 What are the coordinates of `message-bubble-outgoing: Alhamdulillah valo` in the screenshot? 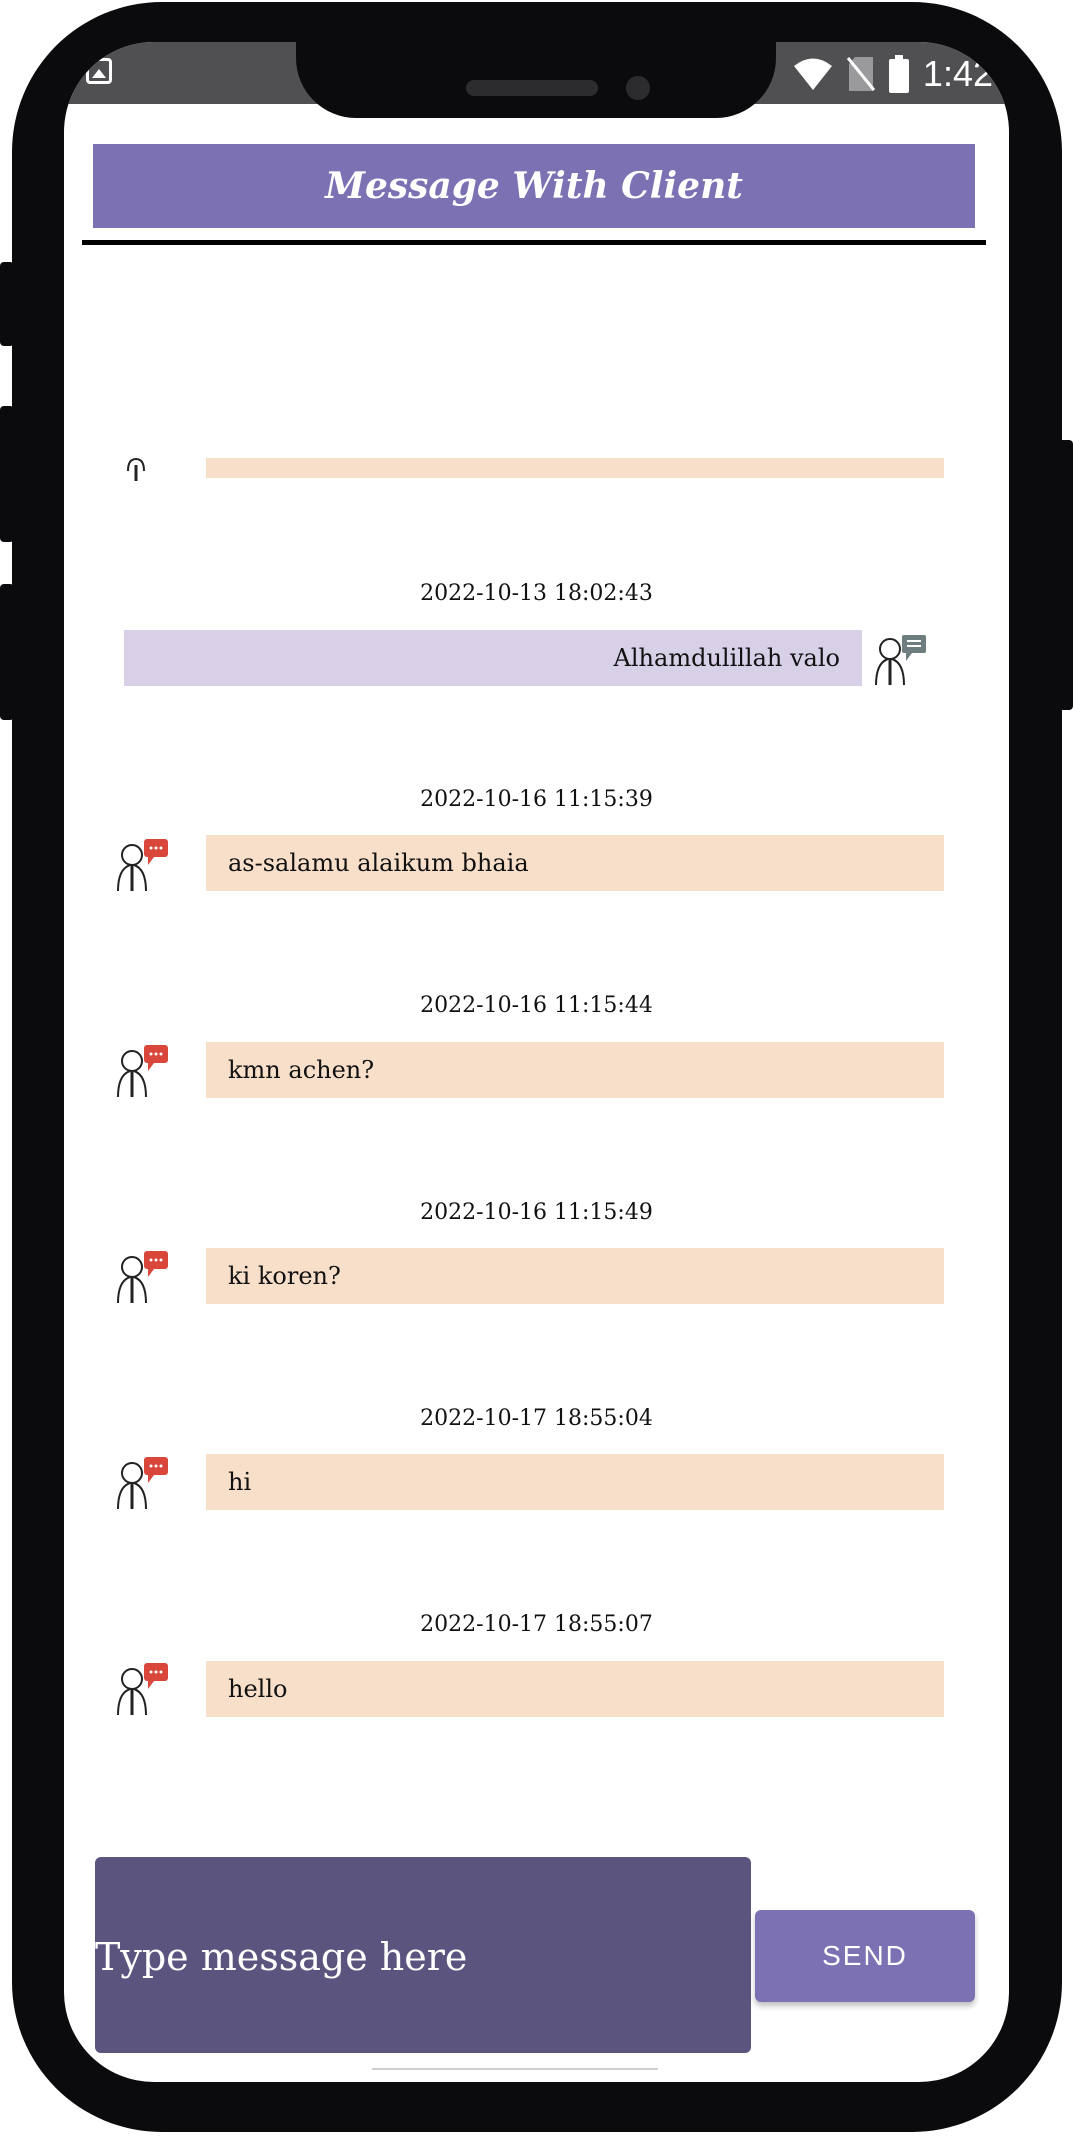 It's located at (493, 658).